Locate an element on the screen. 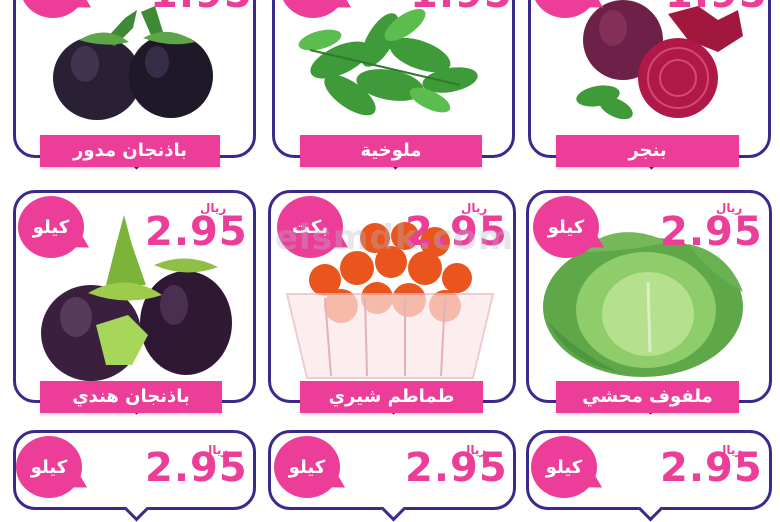 The image size is (780, 522). product-name-label: ملفوف محشي is located at coordinates (647, 397).